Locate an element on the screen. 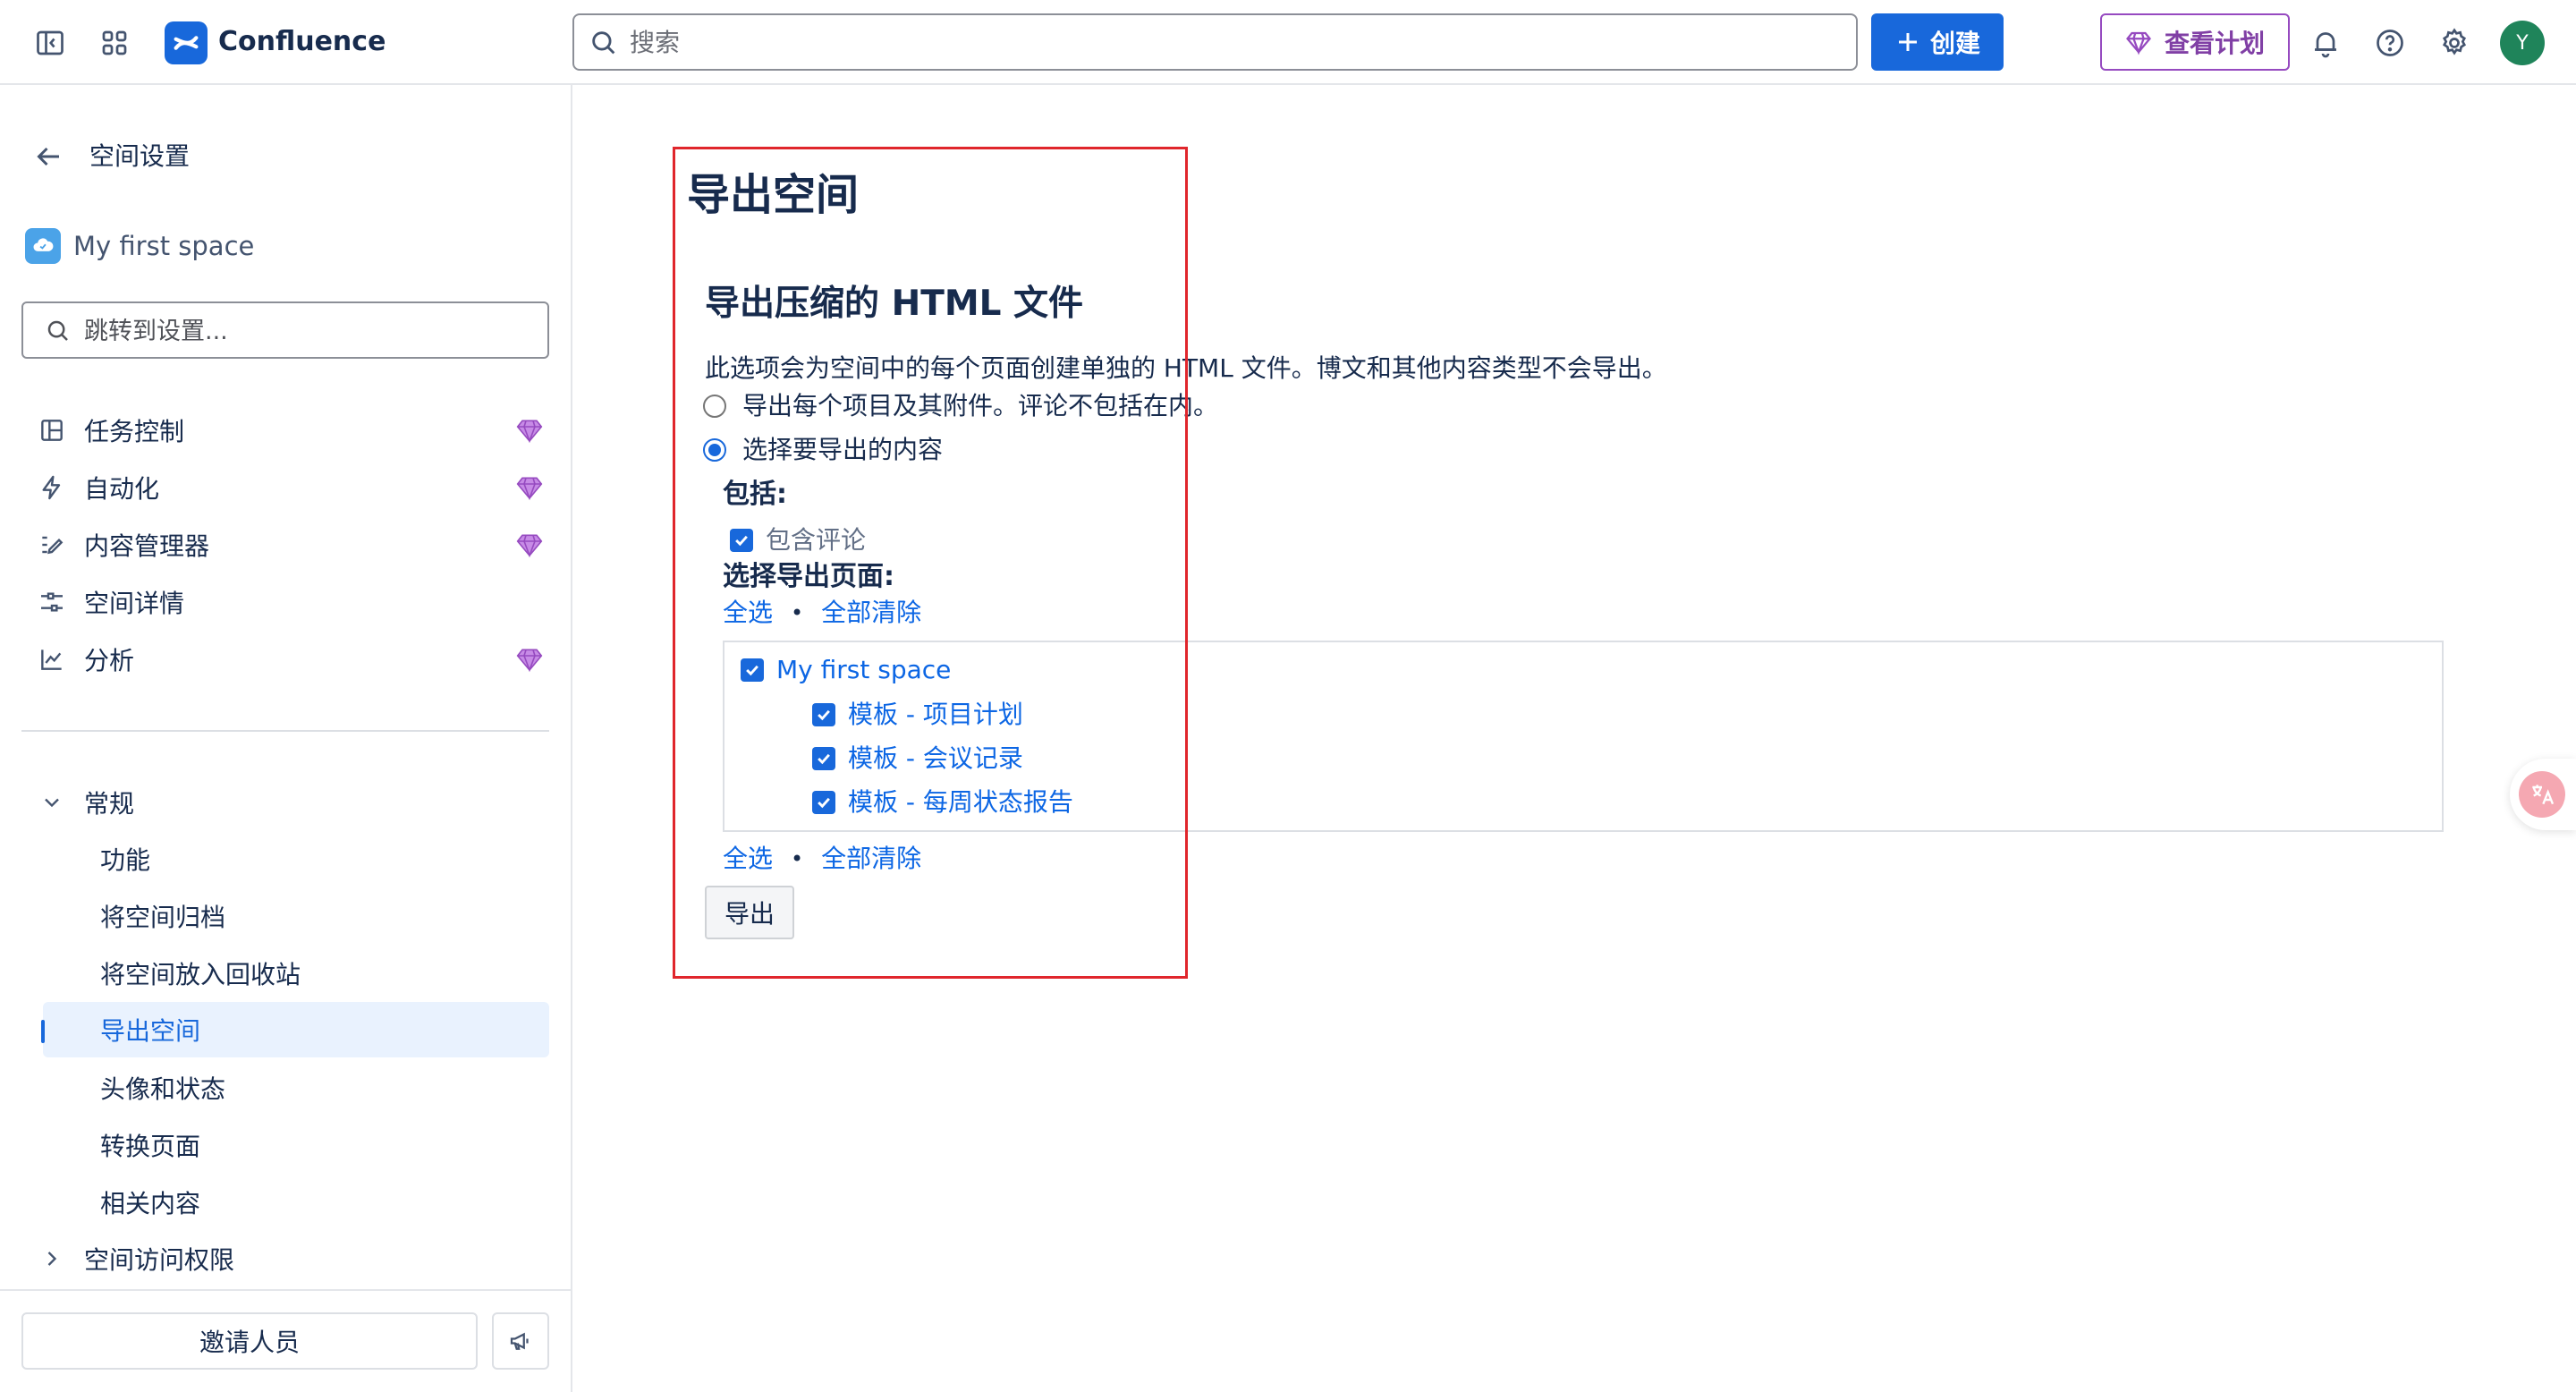  settings-gear-icon is located at coordinates (2454, 43).